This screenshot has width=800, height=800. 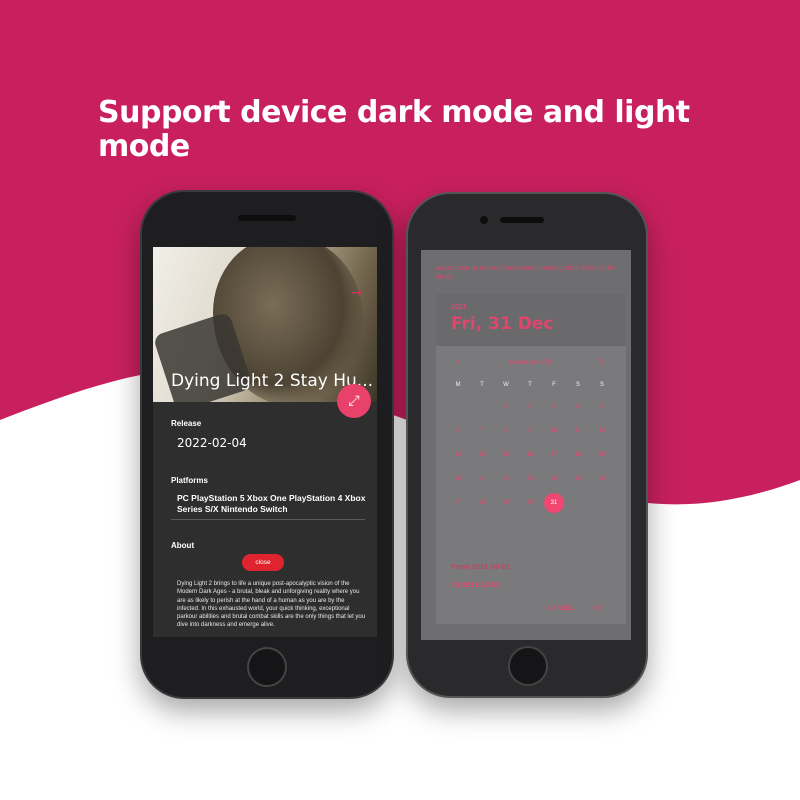 What do you see at coordinates (602, 479) in the screenshot?
I see `calendar-day: 26` at bounding box center [602, 479].